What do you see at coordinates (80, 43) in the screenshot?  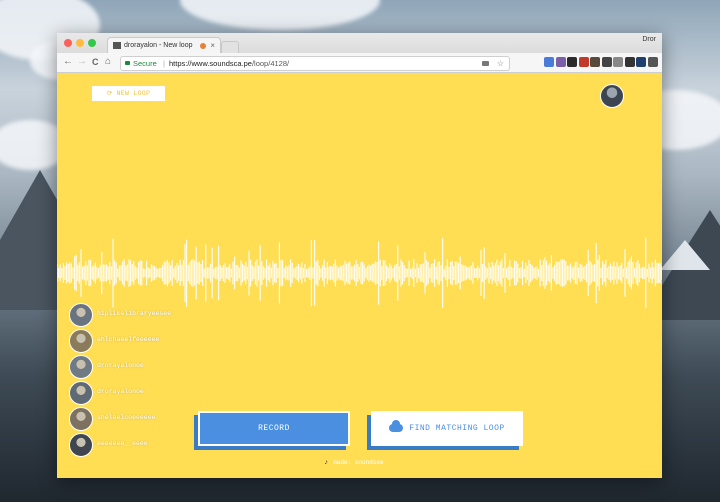 I see `minimize-window-button` at bounding box center [80, 43].